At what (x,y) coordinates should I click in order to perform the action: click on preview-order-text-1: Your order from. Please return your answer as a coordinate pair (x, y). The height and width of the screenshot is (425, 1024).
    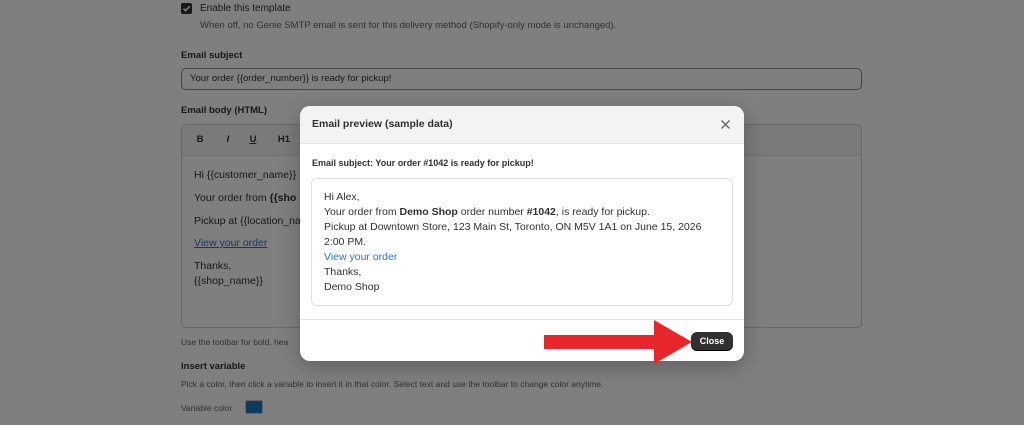
    Looking at the image, I should click on (362, 212).